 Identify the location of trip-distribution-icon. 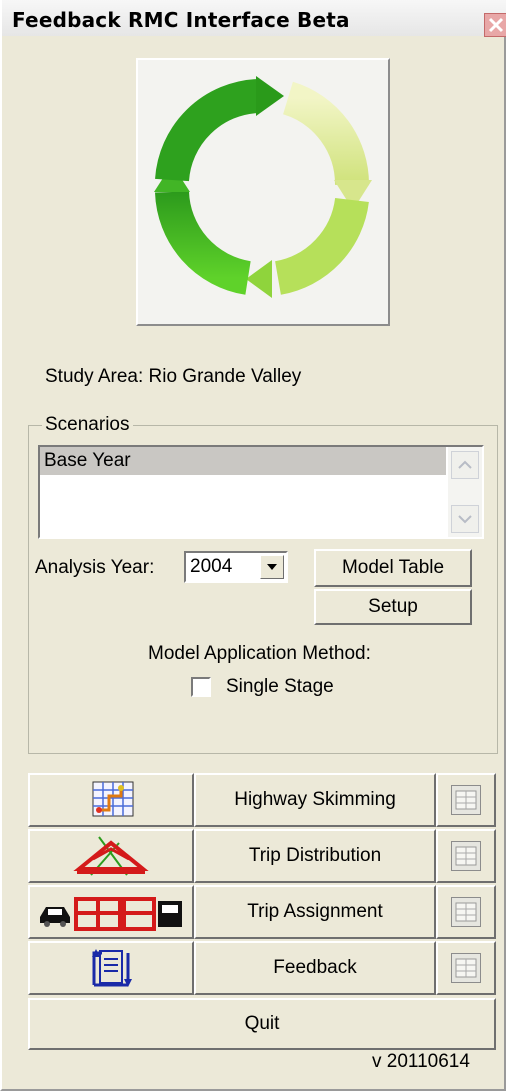
(111, 856).